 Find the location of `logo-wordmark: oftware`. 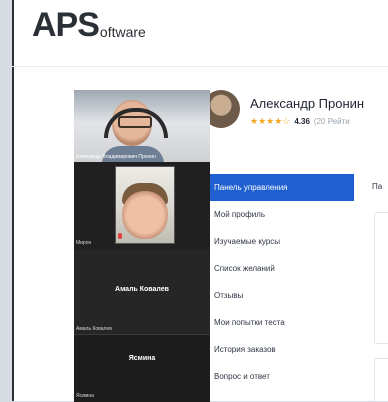

logo-wordmark: oftware is located at coordinates (122, 32).